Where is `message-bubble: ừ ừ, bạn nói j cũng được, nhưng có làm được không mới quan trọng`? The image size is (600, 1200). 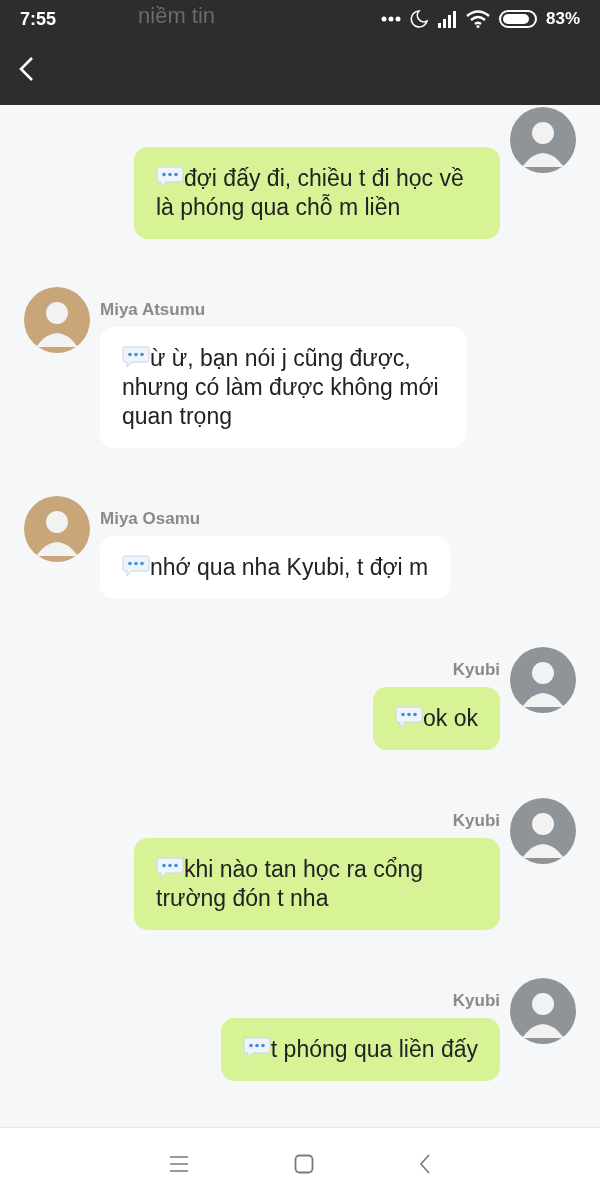 message-bubble: ừ ừ, bạn nói j cũng được, nhưng có làm được không mới quan trọng is located at coordinates (283, 387).